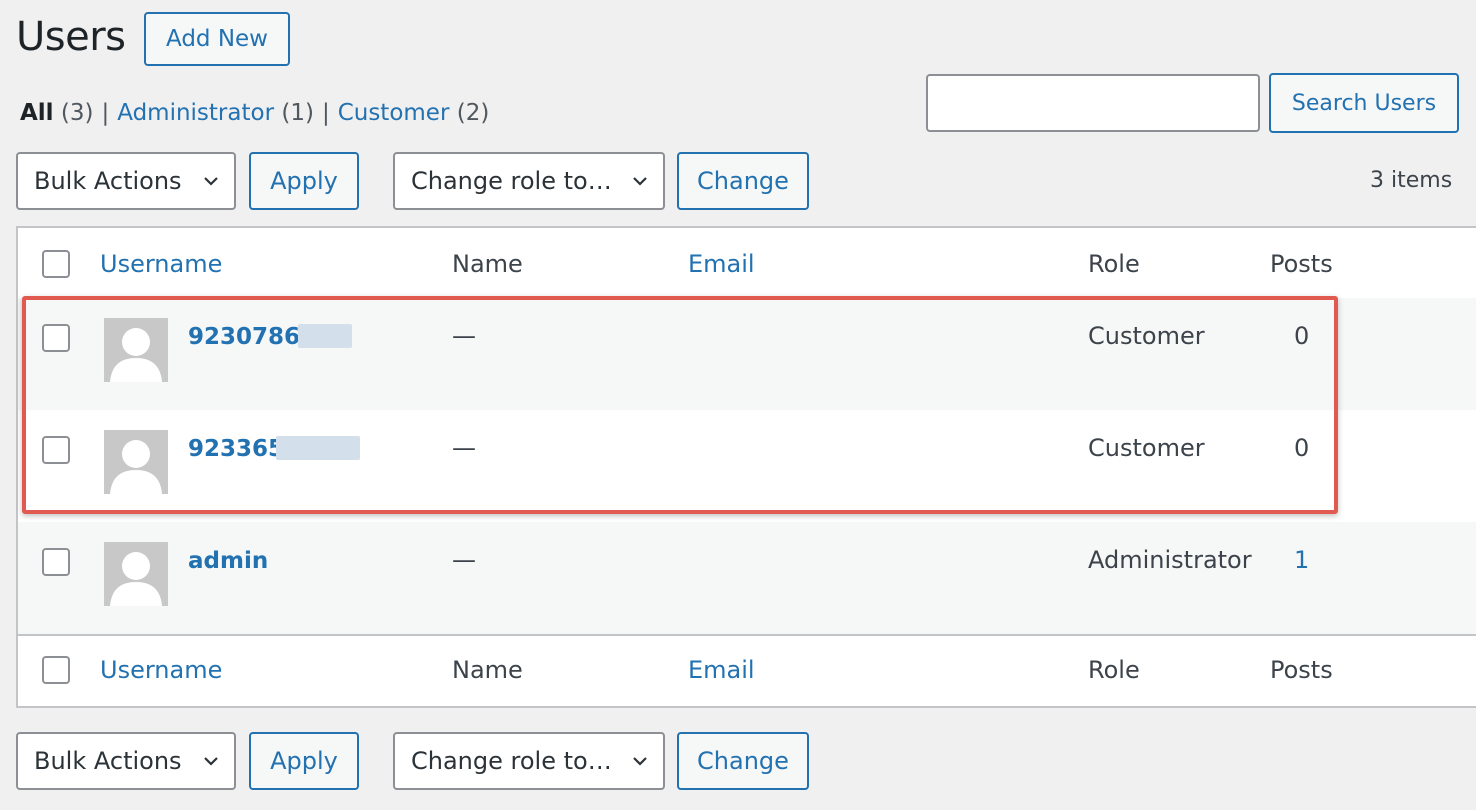 Image resolution: width=1476 pixels, height=810 pixels. I want to click on bulk-actions-select: Bulk Actions, so click(126, 181).